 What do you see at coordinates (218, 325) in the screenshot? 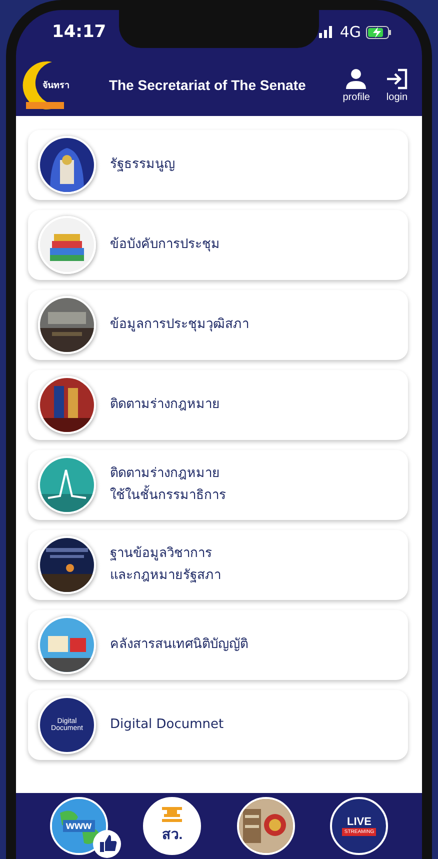
I see `menu-item: ข้อมูลการประชุมวุฒิสภา` at bounding box center [218, 325].